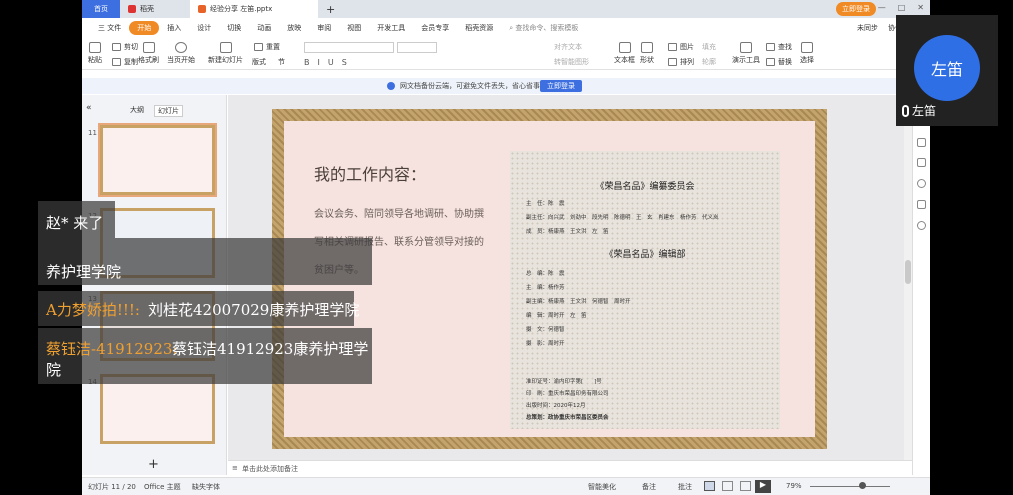  What do you see at coordinates (506, 9) in the screenshot?
I see `tab-bar: 首页 稻壳 经验分享 左笛.pptx + 立即登录 — □ ✕` at bounding box center [506, 9].